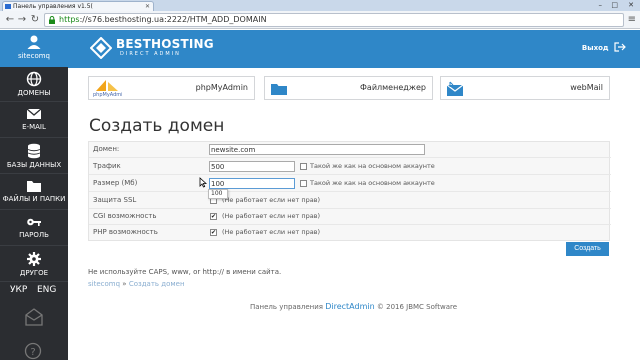  Describe the element at coordinates (303, 183) in the screenshot. I see `size-same-checkbox` at that location.